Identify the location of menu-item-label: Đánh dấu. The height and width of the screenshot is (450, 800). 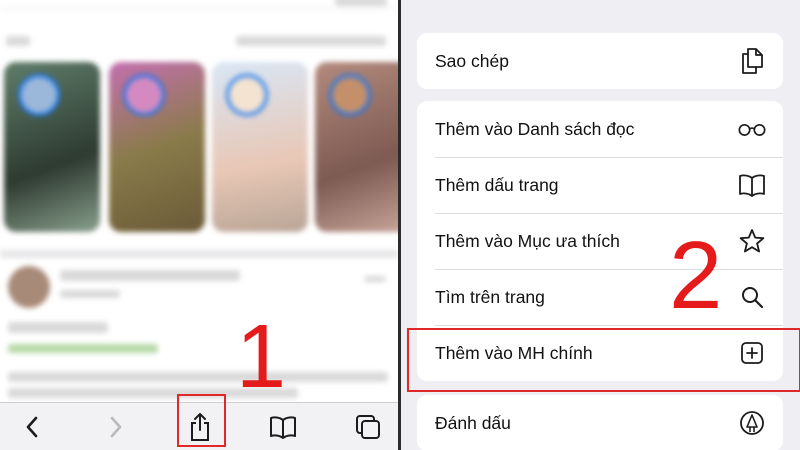
(473, 422).